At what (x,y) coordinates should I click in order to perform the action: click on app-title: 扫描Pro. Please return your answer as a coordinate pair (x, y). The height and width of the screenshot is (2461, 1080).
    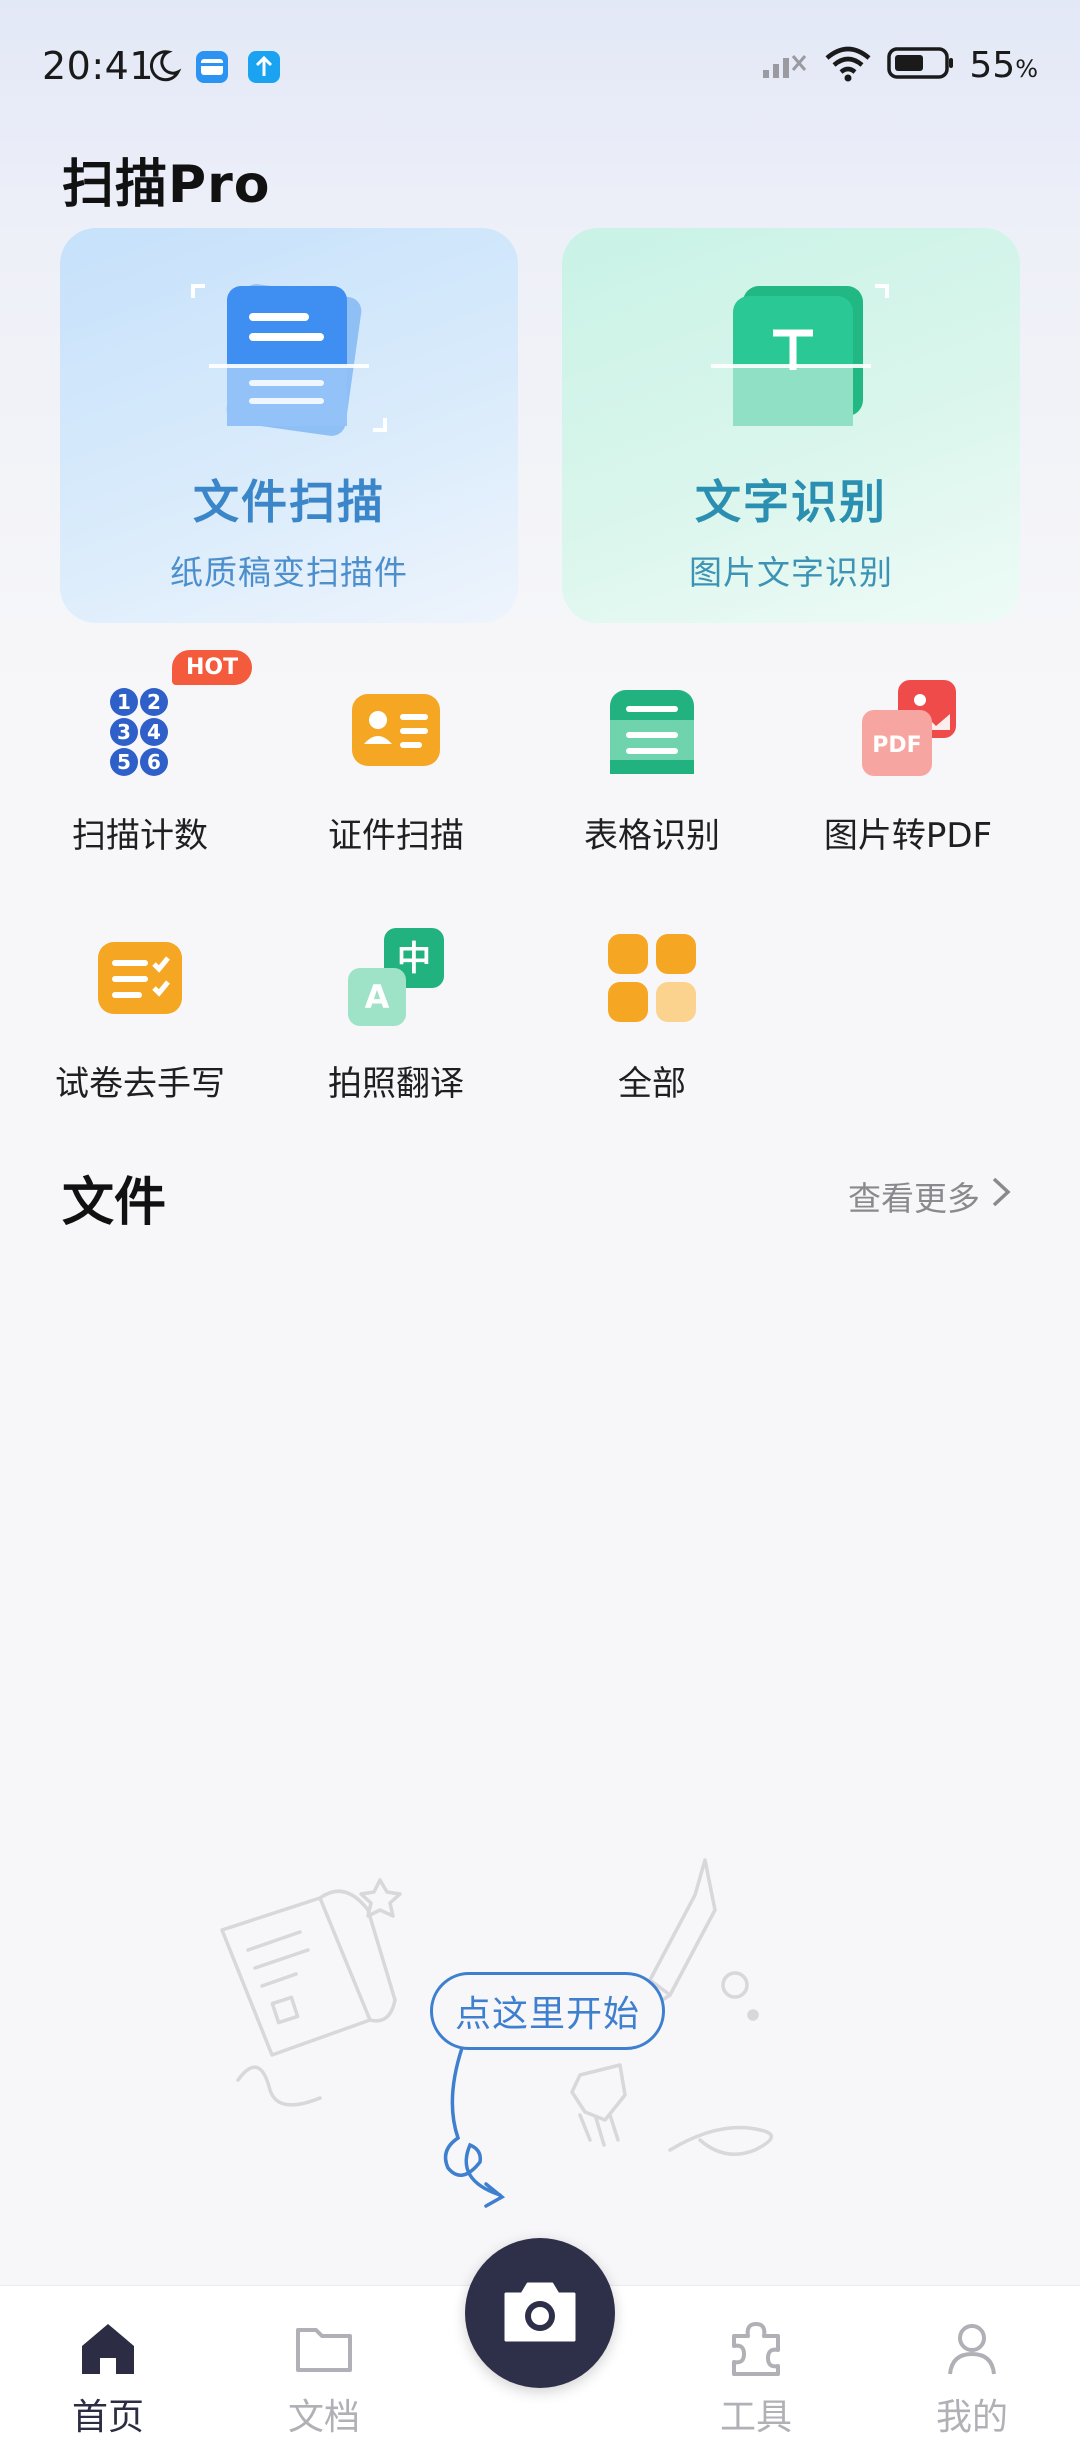
    Looking at the image, I should click on (166, 185).